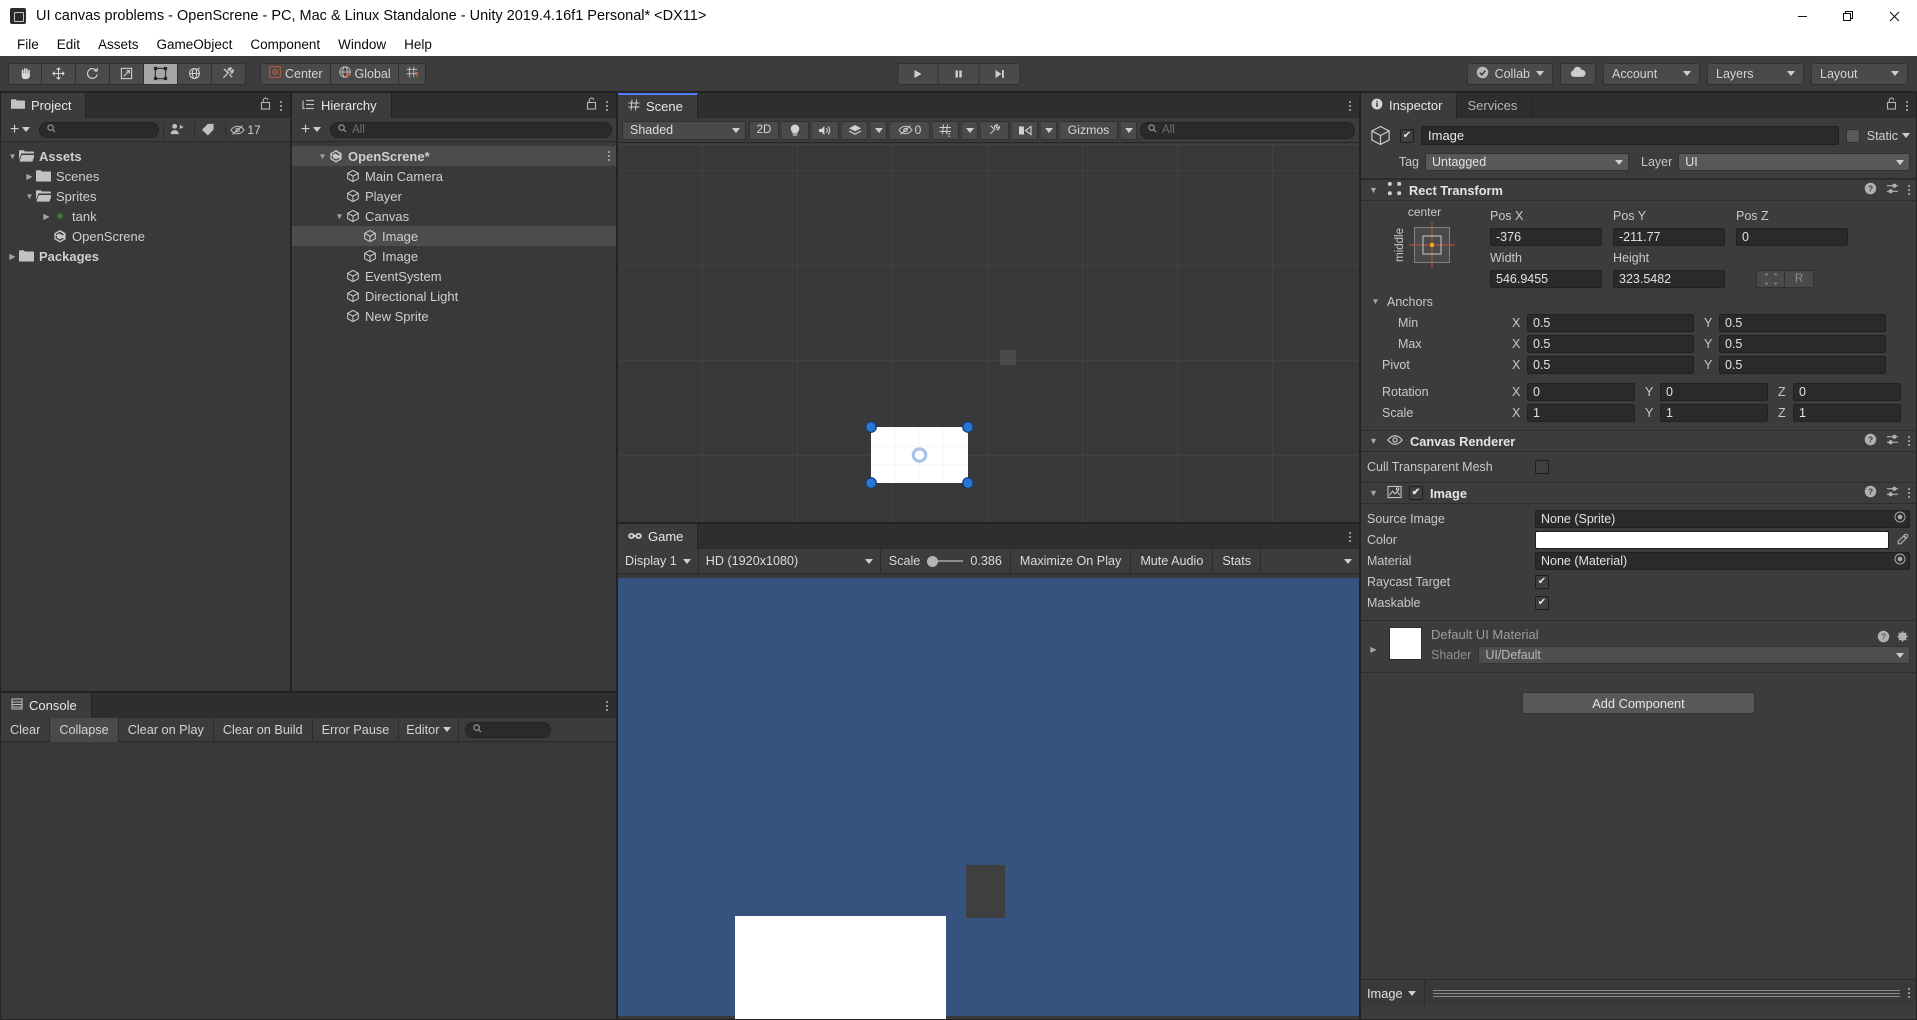  I want to click on tab-game: Game, so click(658, 536).